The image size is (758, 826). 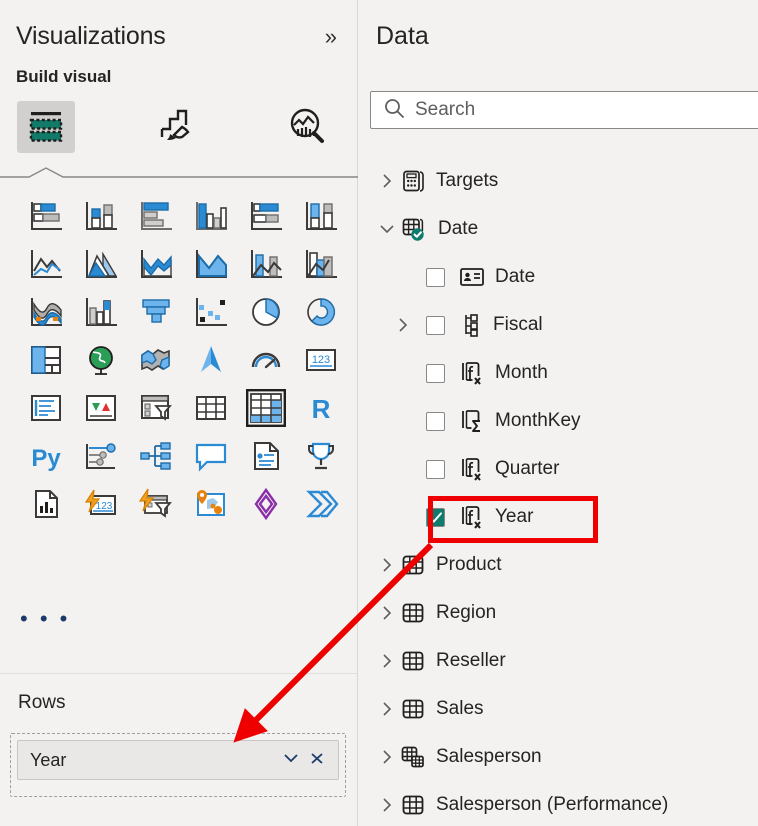 What do you see at coordinates (557, 709) in the screenshot?
I see `tree-row-sales: Sales` at bounding box center [557, 709].